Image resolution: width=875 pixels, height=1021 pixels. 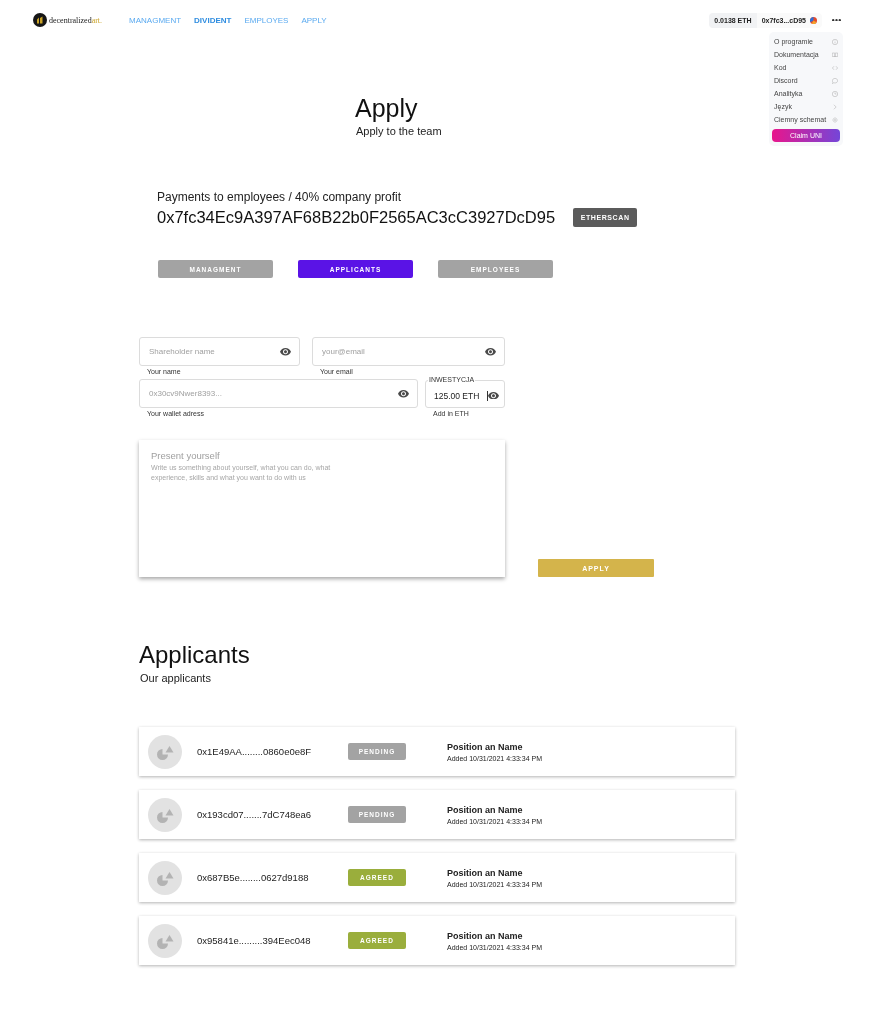 What do you see at coordinates (255, 814) in the screenshot?
I see `wallet-address: 0x193cd07.......7dC748ea6` at bounding box center [255, 814].